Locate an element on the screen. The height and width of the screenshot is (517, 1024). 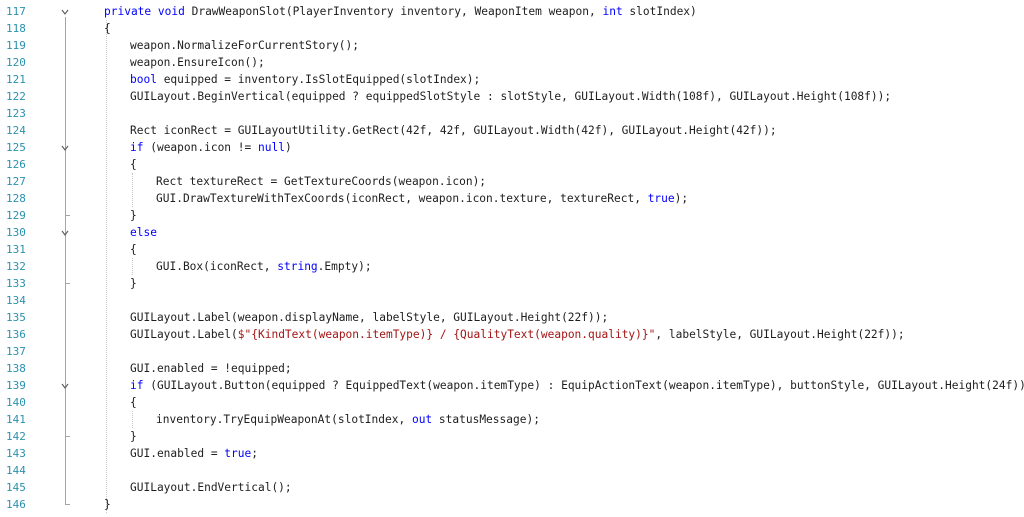
code-text: weapon.EnsureIcon(); is located at coordinates (197, 62).